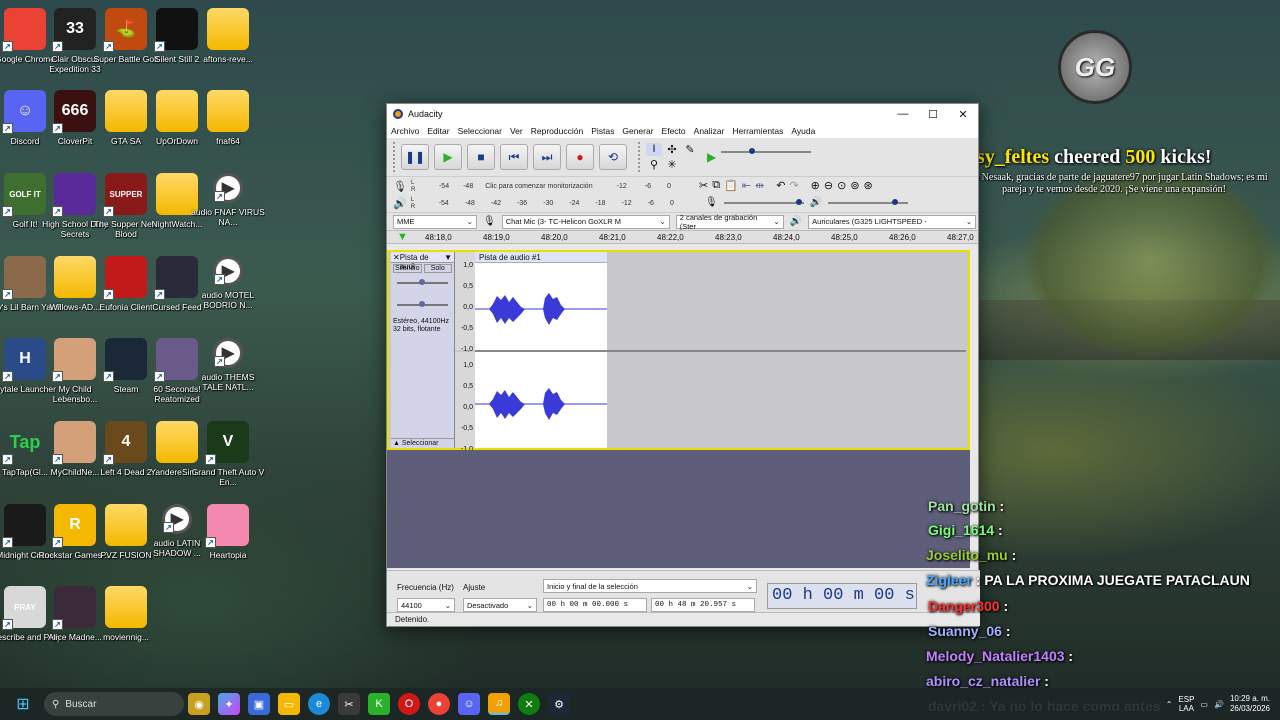 This screenshot has width=1280, height=720. I want to click on start-button: ⊞, so click(23, 704).